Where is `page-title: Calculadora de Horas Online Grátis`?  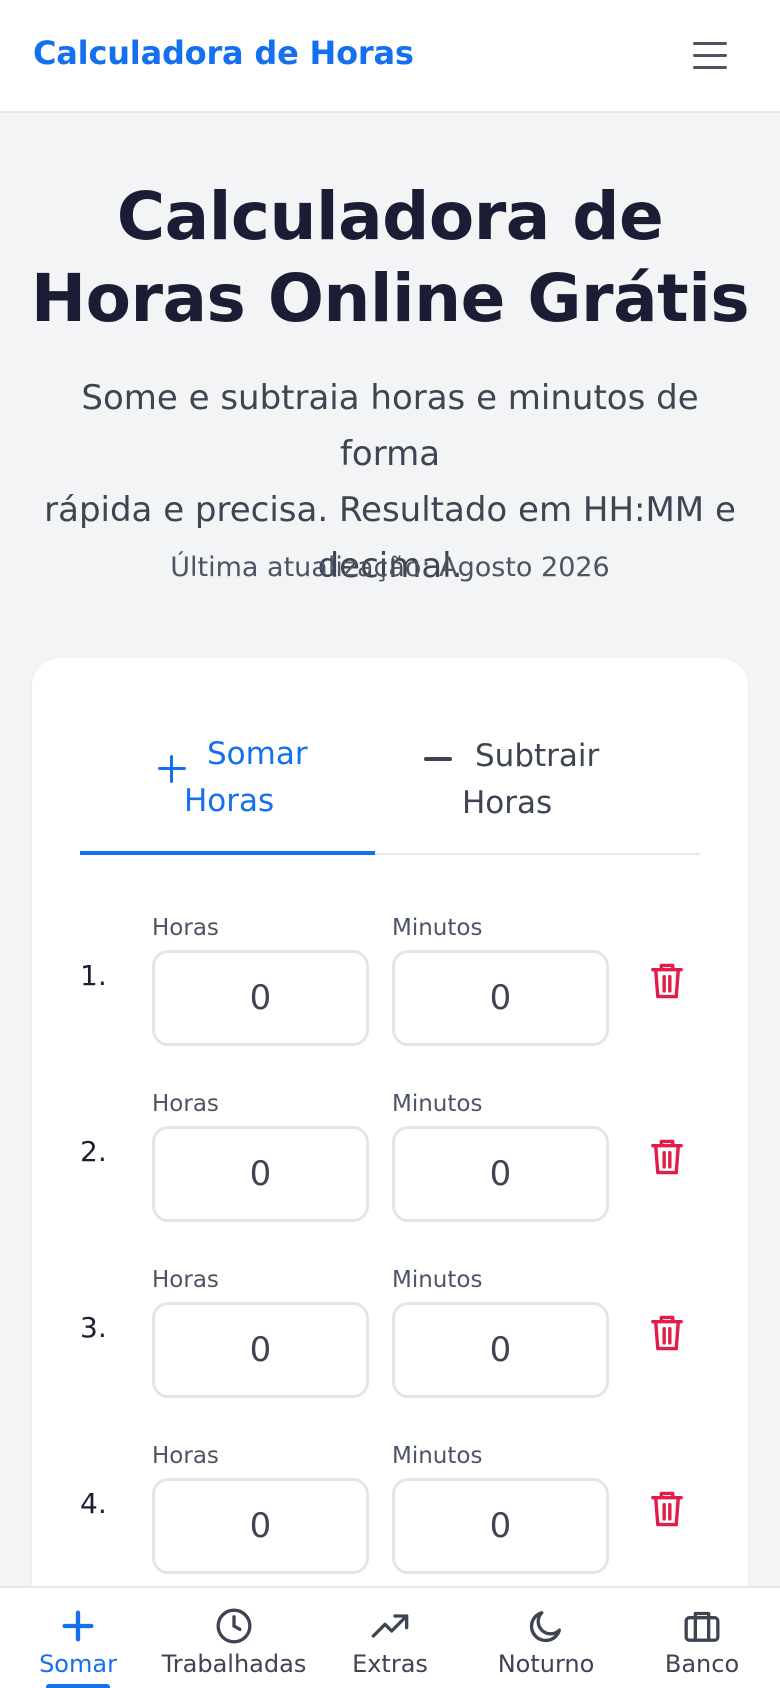 page-title: Calculadora de Horas Online Grátis is located at coordinates (390, 258).